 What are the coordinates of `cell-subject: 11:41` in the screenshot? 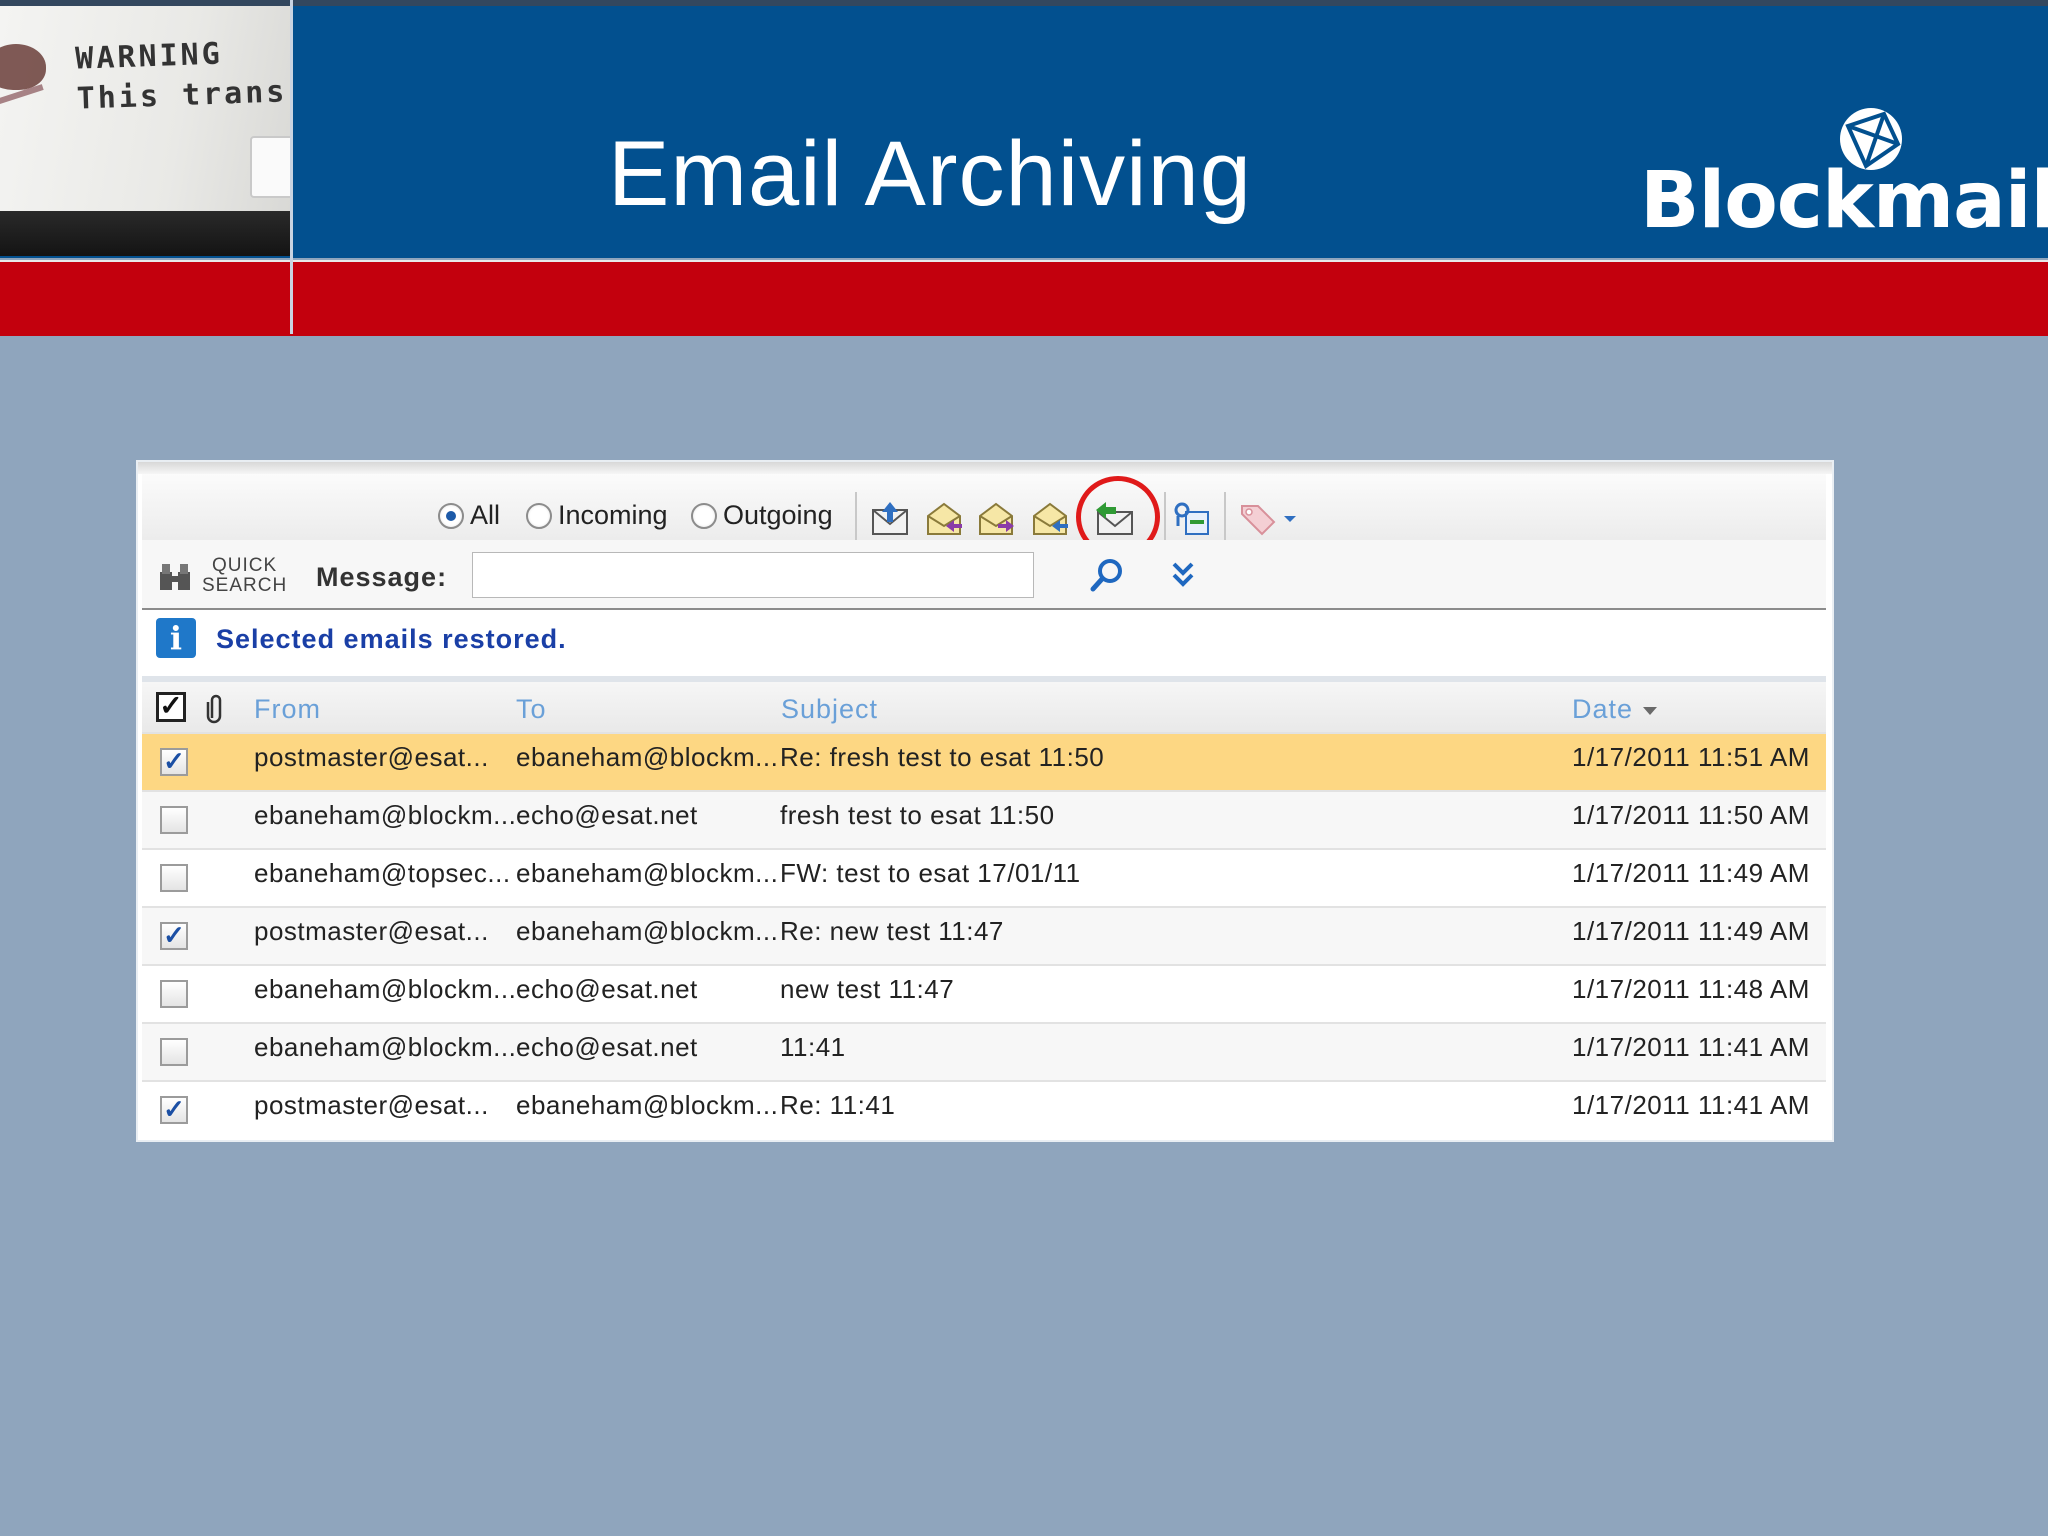 It's located at (813, 1047).